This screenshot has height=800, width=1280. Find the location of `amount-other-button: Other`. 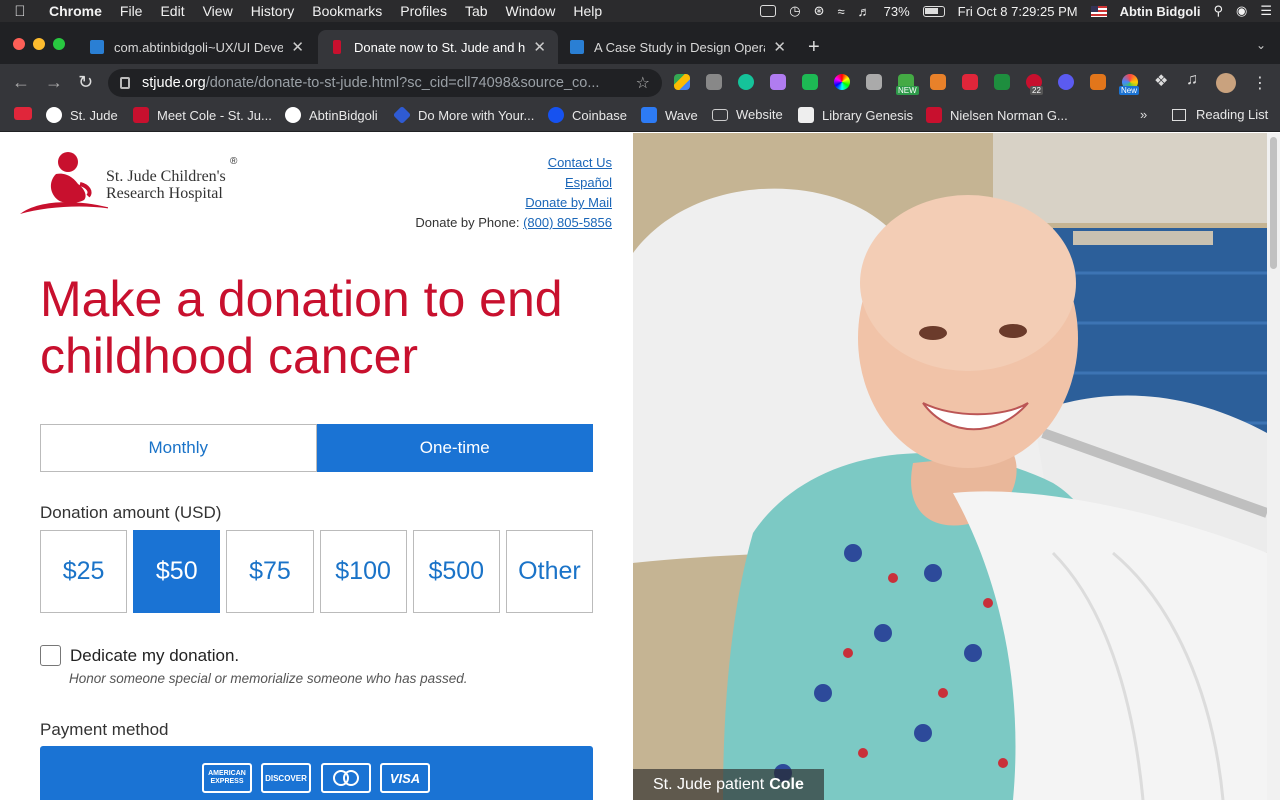

amount-other-button: Other is located at coordinates (549, 571).